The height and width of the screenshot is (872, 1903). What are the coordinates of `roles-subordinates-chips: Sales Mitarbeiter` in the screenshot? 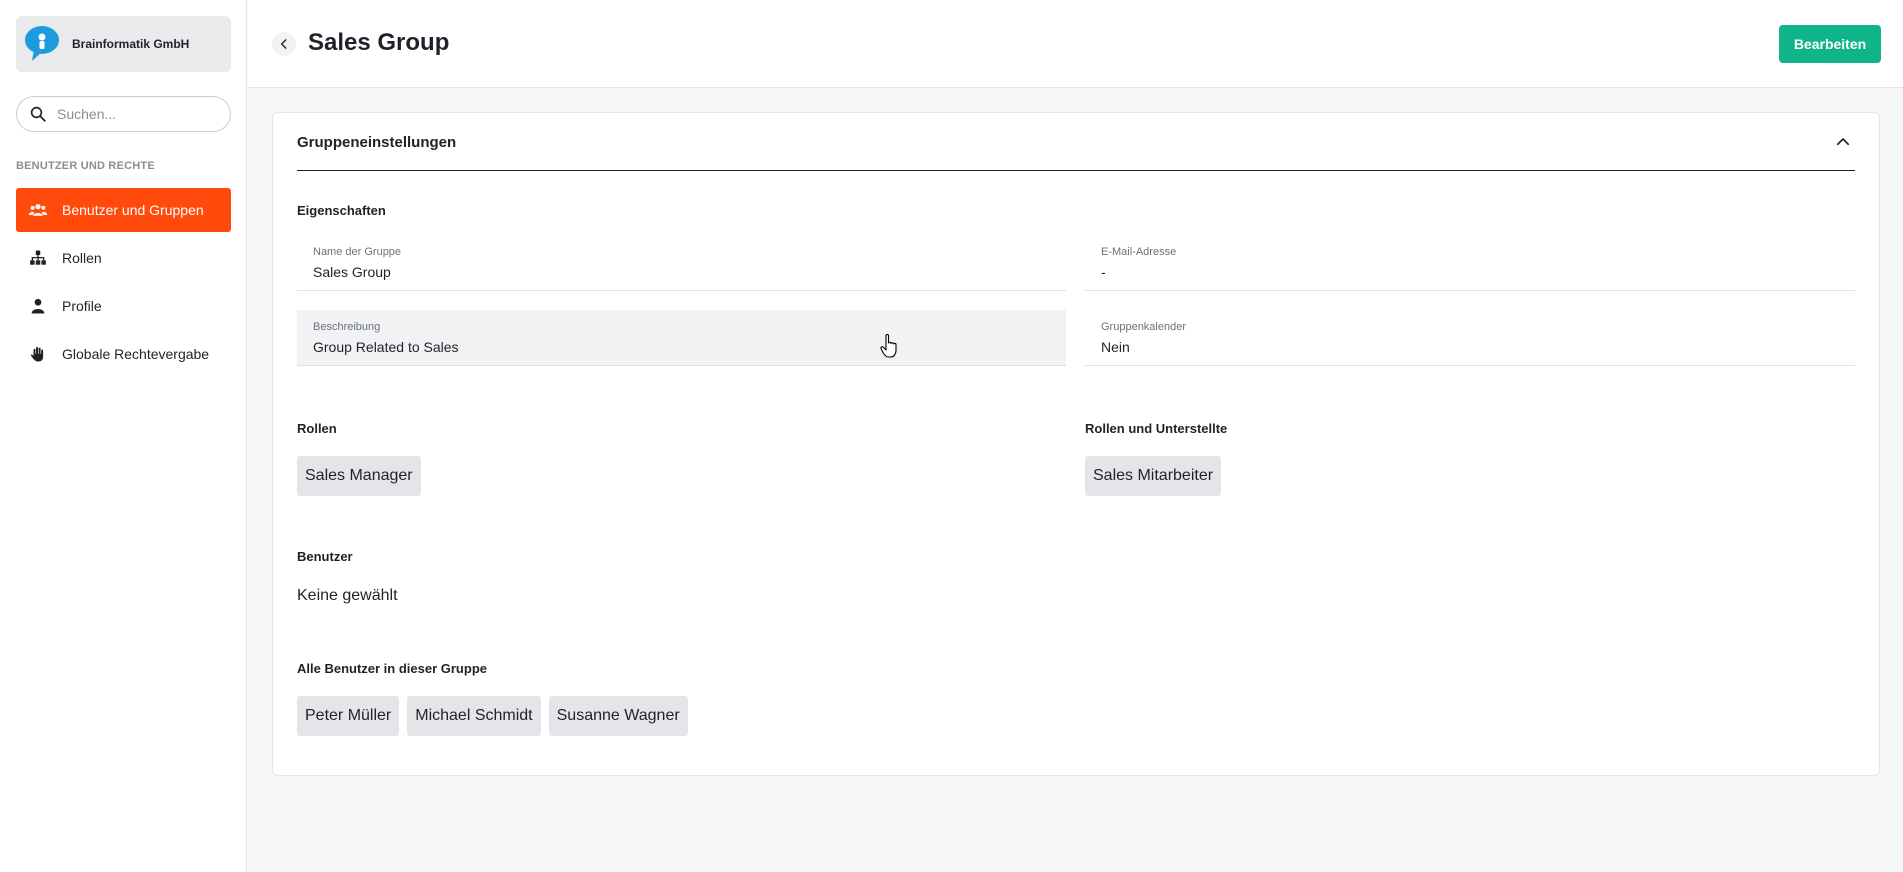 It's located at (1153, 476).